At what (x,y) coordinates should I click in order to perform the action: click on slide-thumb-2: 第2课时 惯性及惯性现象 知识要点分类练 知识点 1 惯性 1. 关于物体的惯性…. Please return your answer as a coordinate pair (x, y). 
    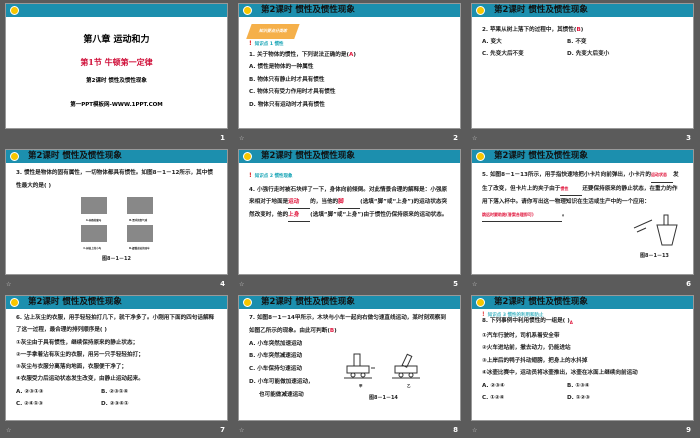
    Looking at the image, I should click on (349, 73).